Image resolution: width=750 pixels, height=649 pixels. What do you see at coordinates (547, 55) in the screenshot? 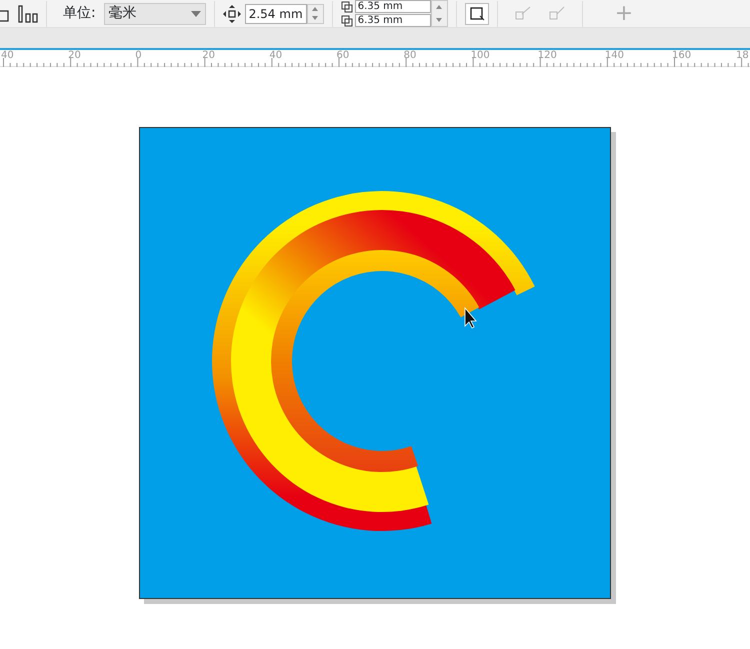
I see `ruler-label: 120` at bounding box center [547, 55].